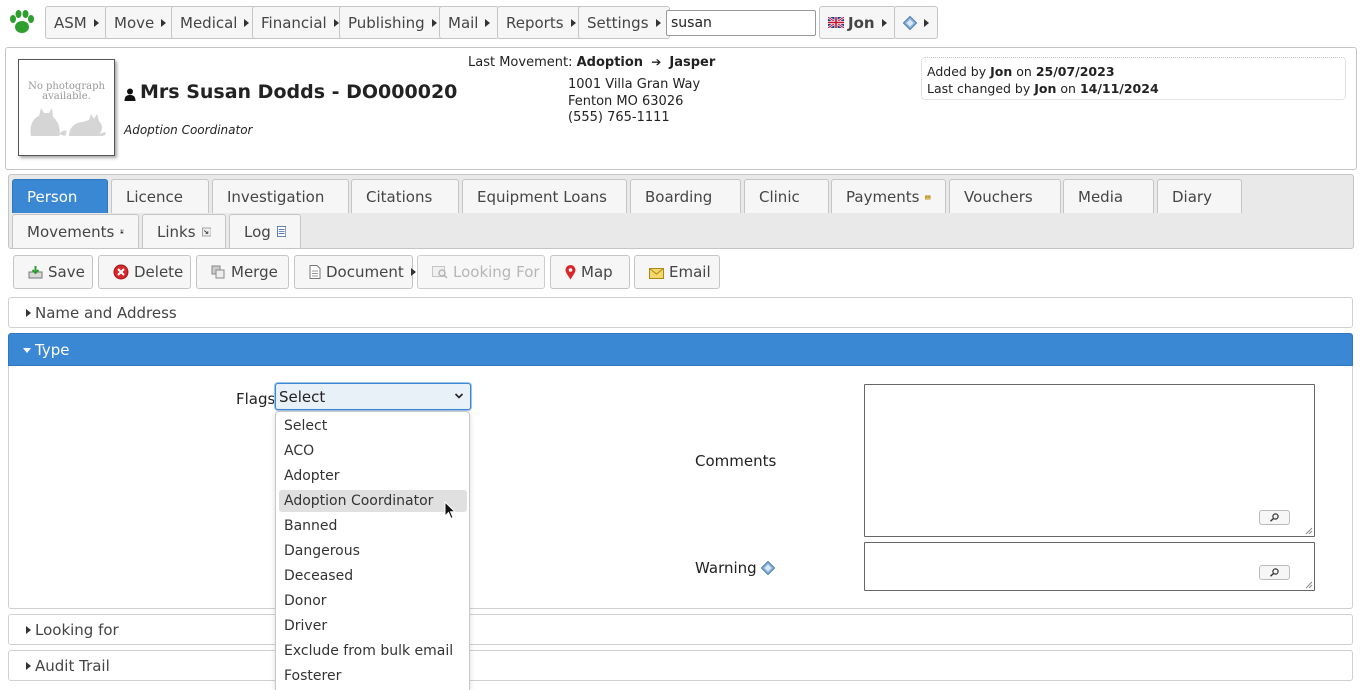  I want to click on menu-publishing: Publishing, so click(392, 22).